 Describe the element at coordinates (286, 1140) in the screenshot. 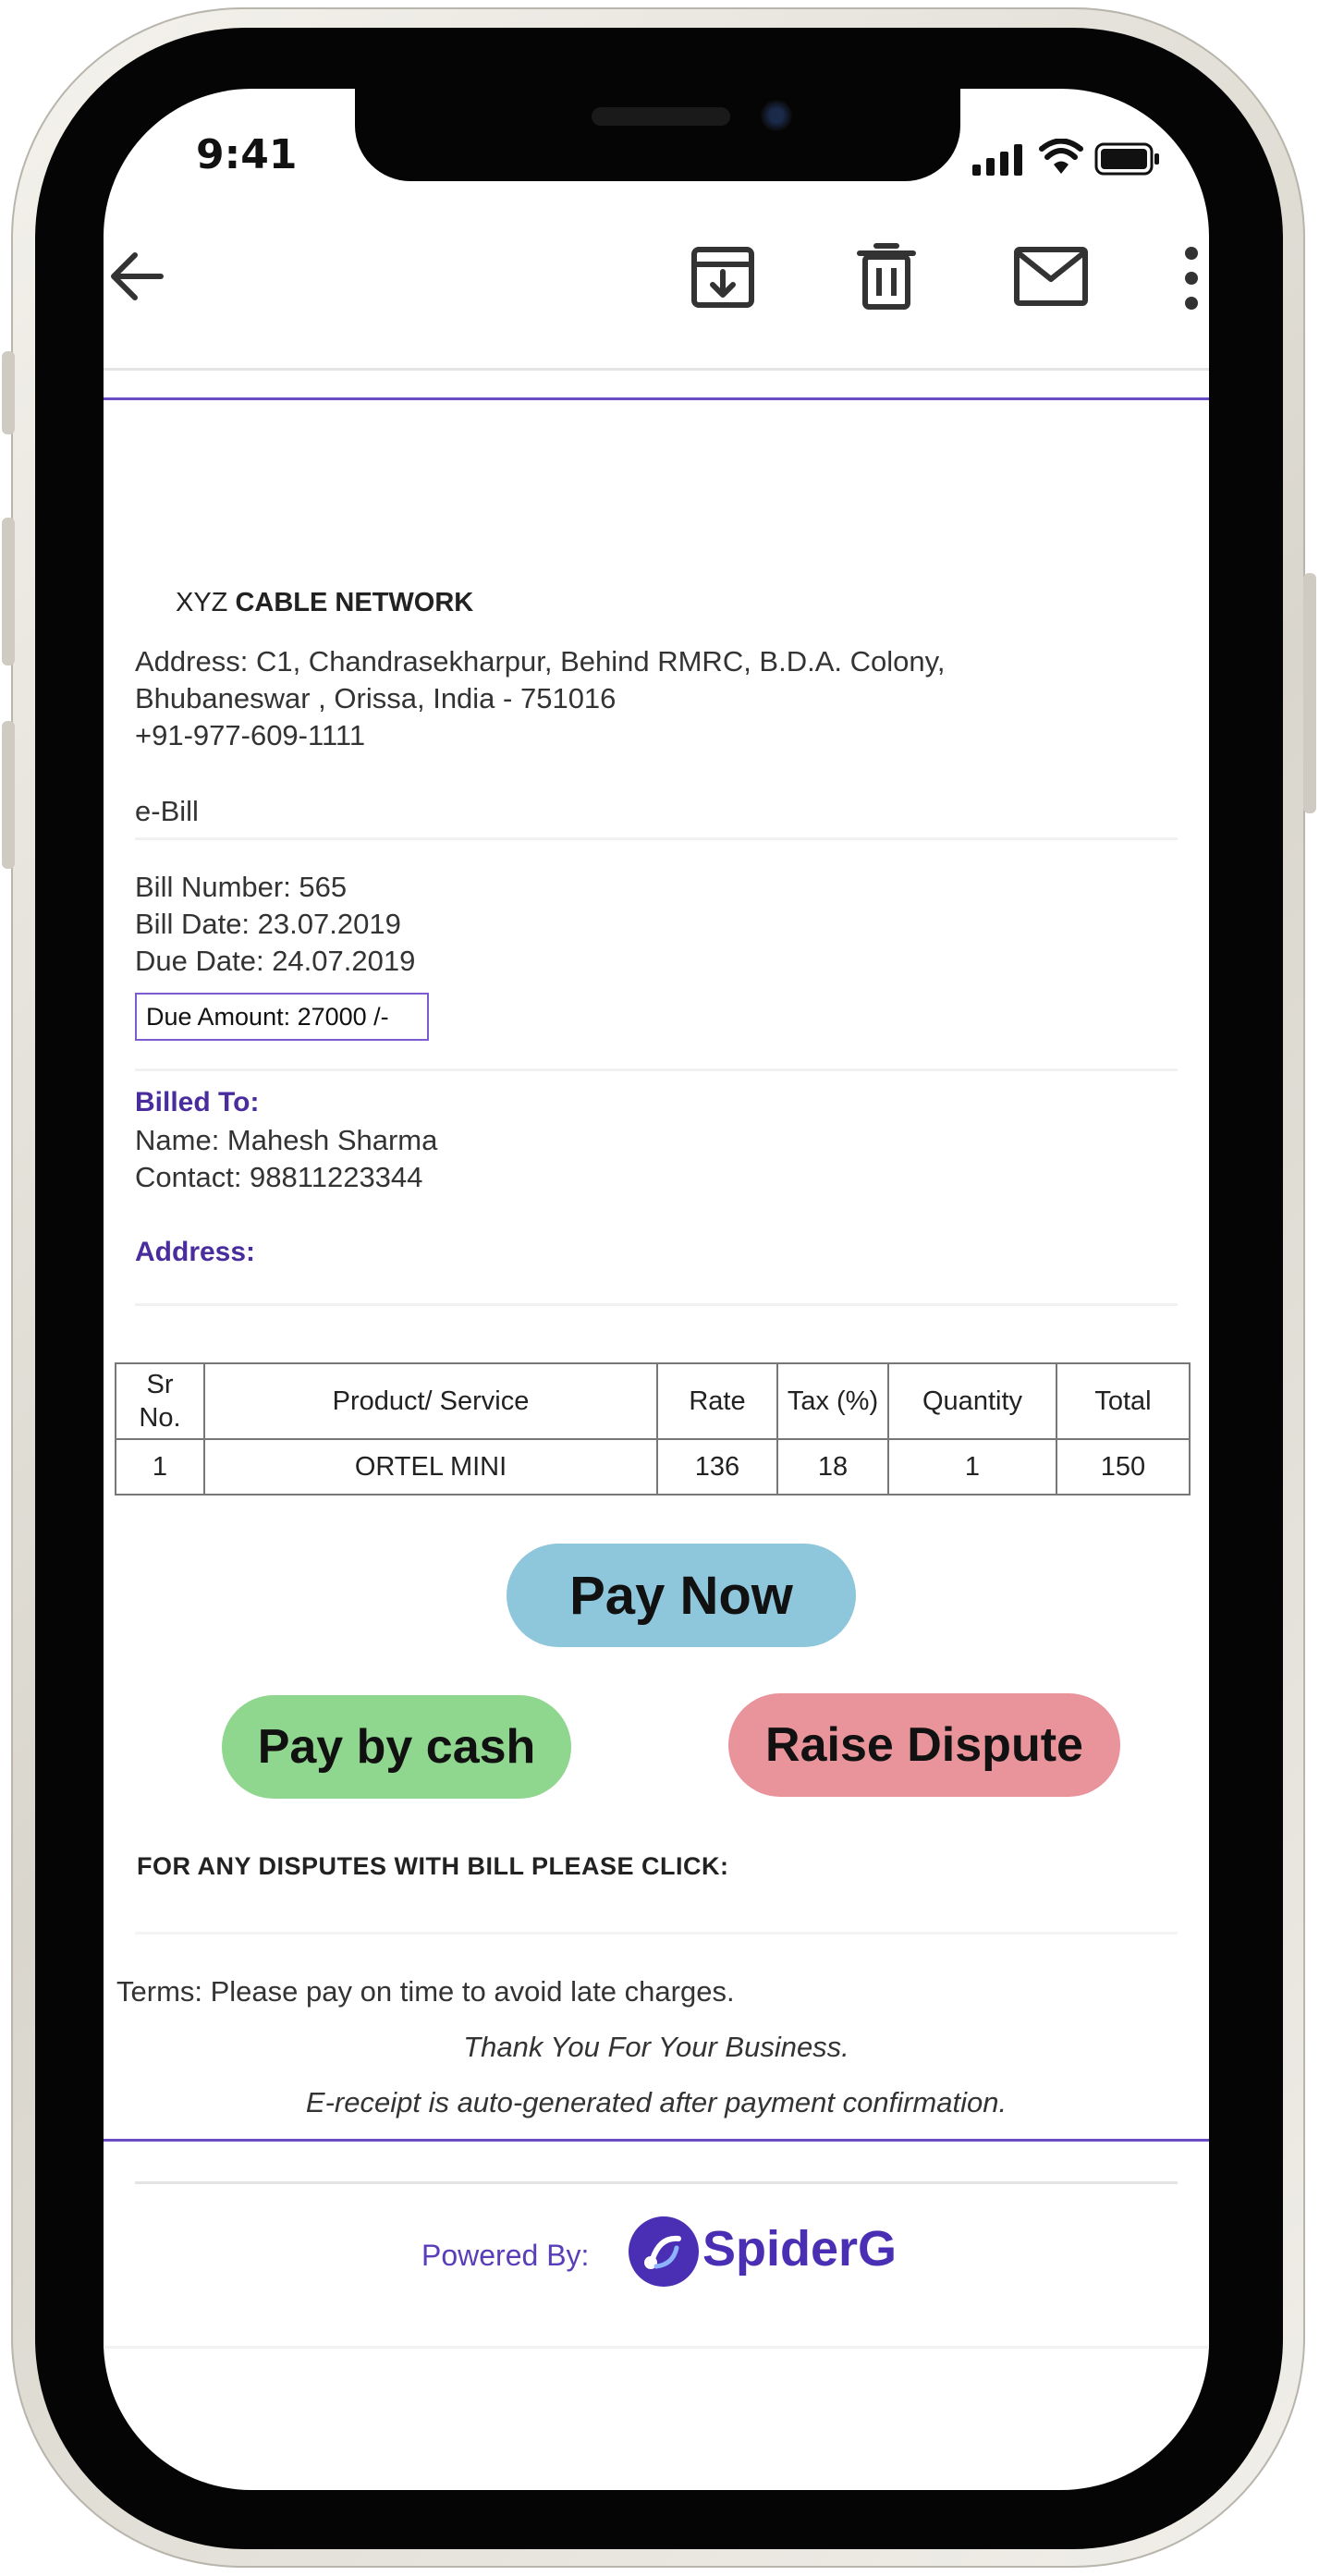

I see `customer-name: Name: Mahesh Sharma` at that location.